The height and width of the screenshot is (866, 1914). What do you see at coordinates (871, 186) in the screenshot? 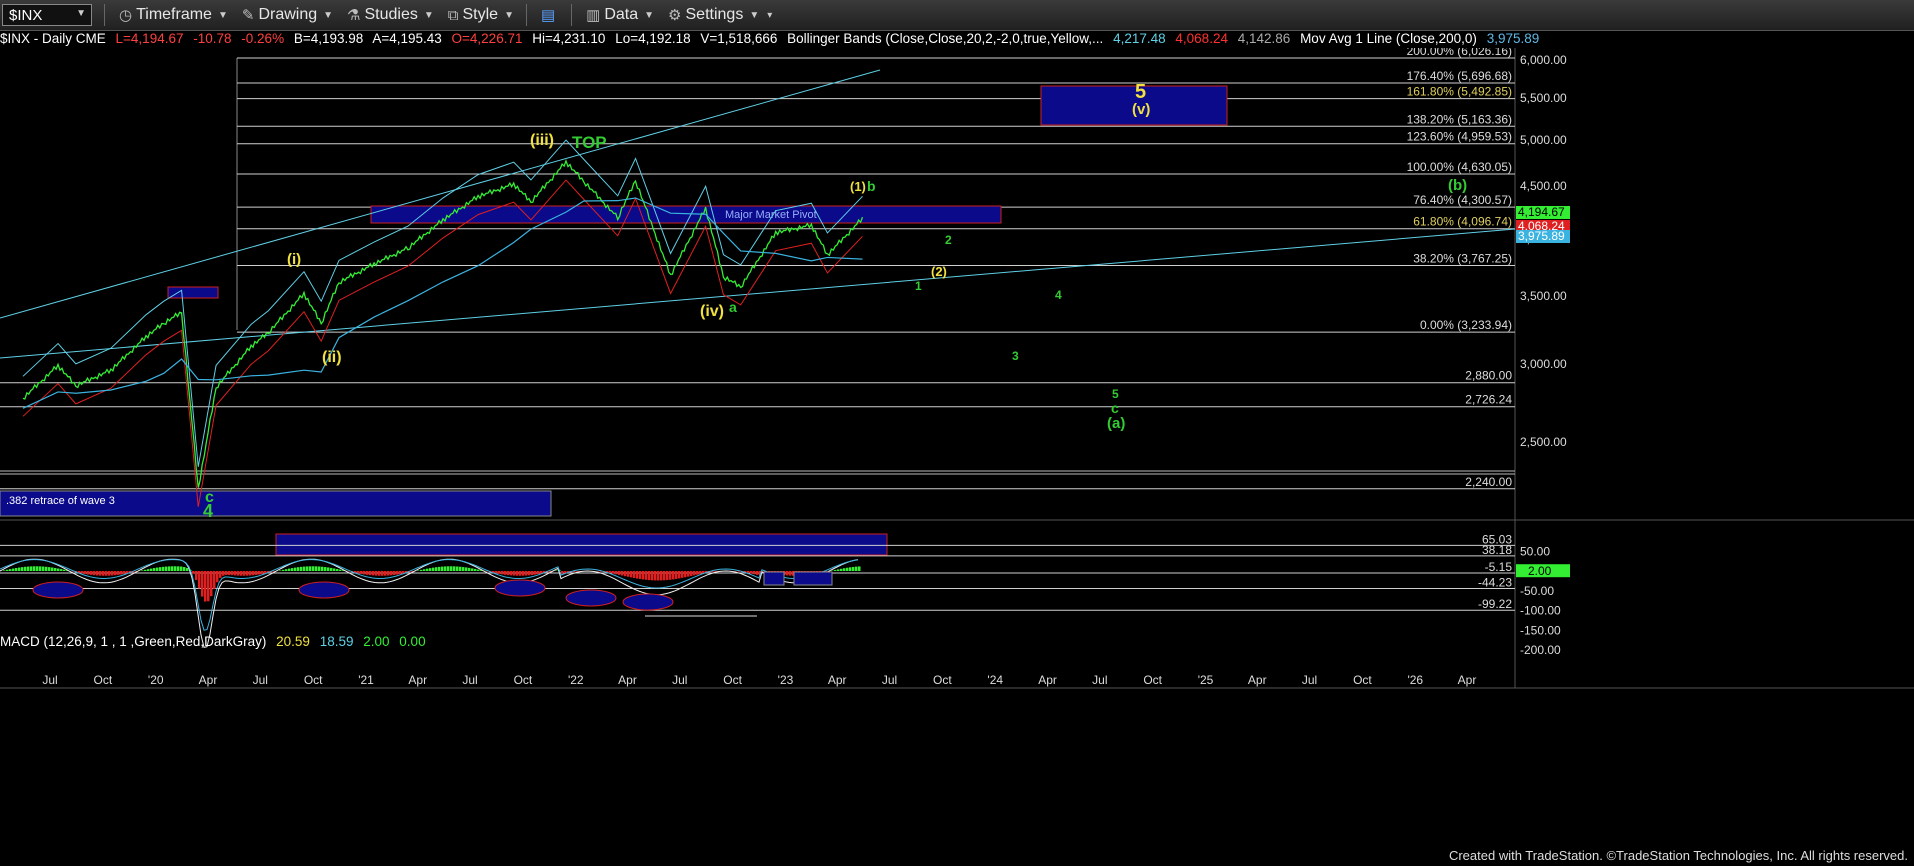
I see `wave-b-label: b` at bounding box center [871, 186].